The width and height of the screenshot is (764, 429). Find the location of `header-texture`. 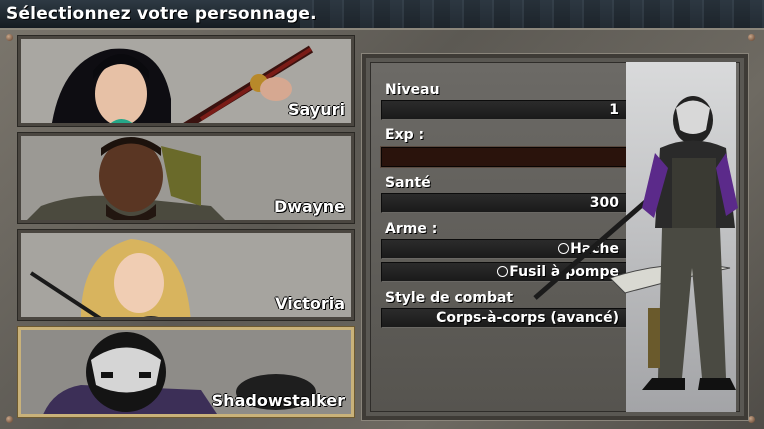

header-texture is located at coordinates (532, 14).